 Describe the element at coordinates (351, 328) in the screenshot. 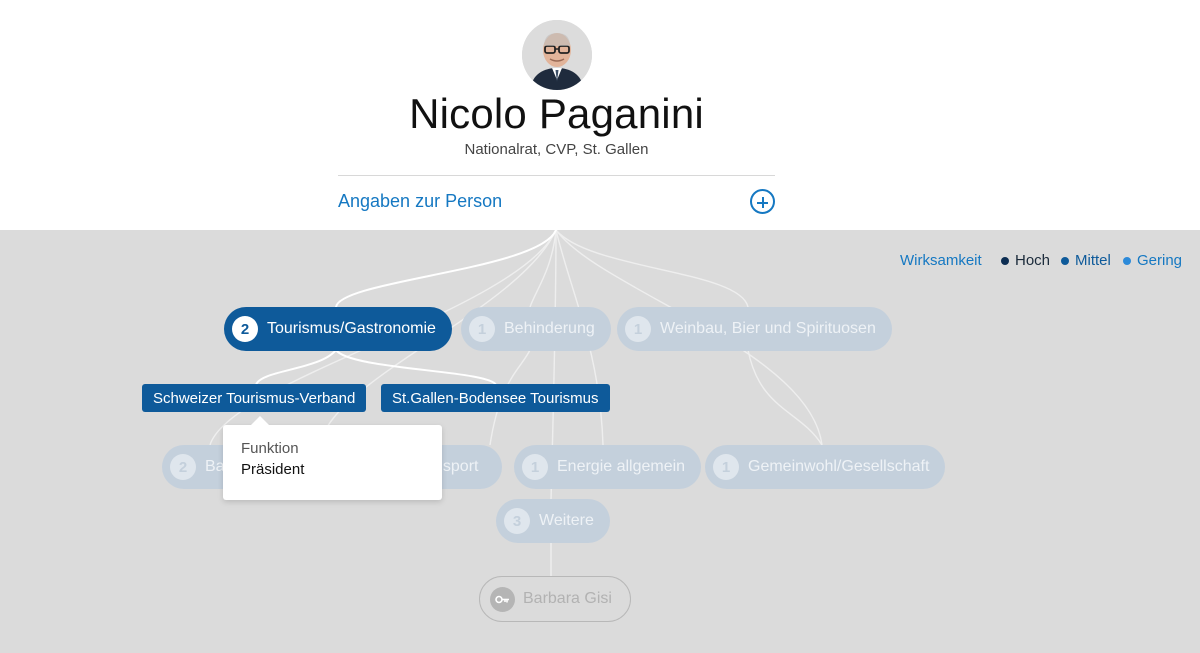

I see `interest-label: Tourismus/Gastronomie` at that location.